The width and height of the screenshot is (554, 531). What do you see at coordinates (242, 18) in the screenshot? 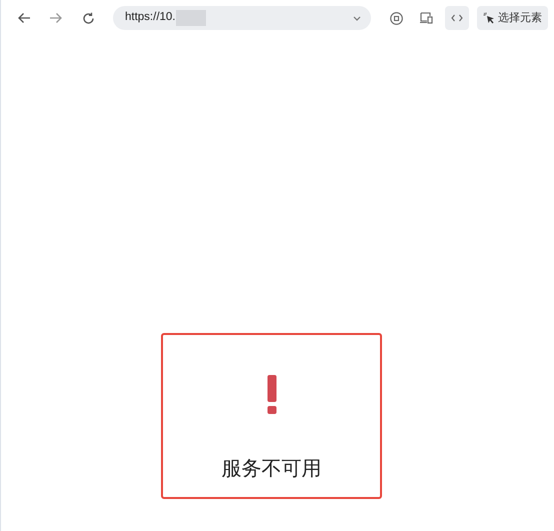
I see `address-bar: https://10.` at bounding box center [242, 18].